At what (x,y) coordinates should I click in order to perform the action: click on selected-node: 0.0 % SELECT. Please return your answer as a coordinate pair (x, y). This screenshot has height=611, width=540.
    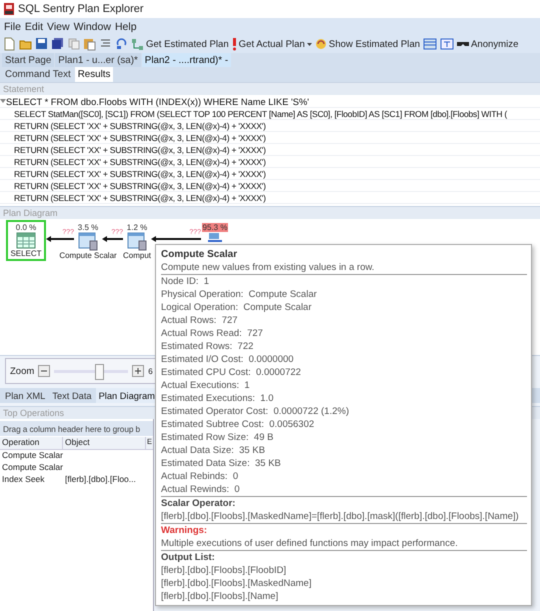
    Looking at the image, I should click on (26, 240).